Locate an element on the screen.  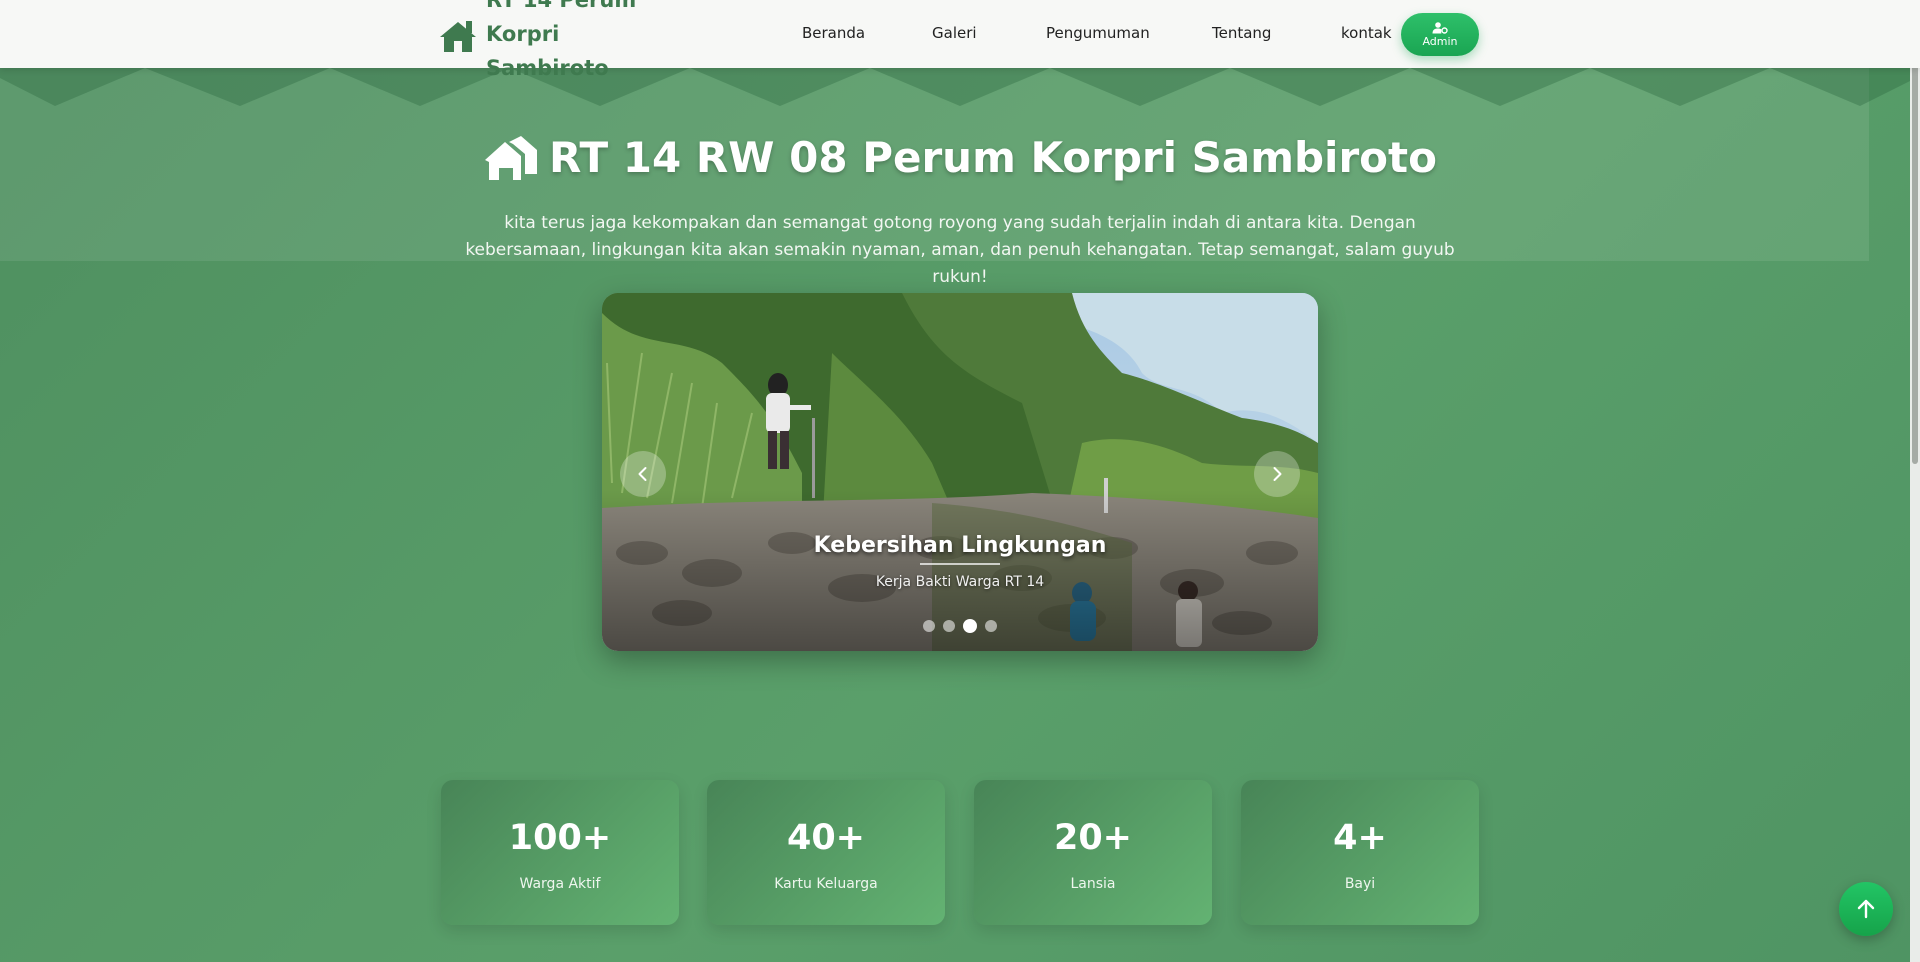
nav-link-beranda: Beranda is located at coordinates (833, 33).